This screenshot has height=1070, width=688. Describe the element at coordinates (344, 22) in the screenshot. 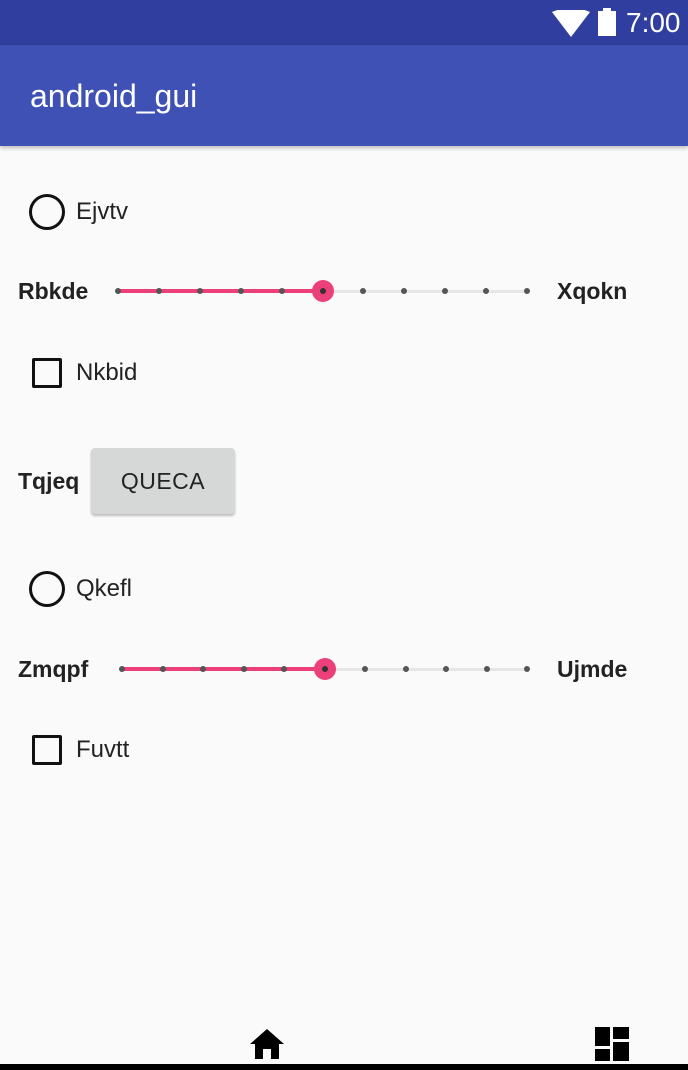

I see `status-bar: 7:00` at that location.